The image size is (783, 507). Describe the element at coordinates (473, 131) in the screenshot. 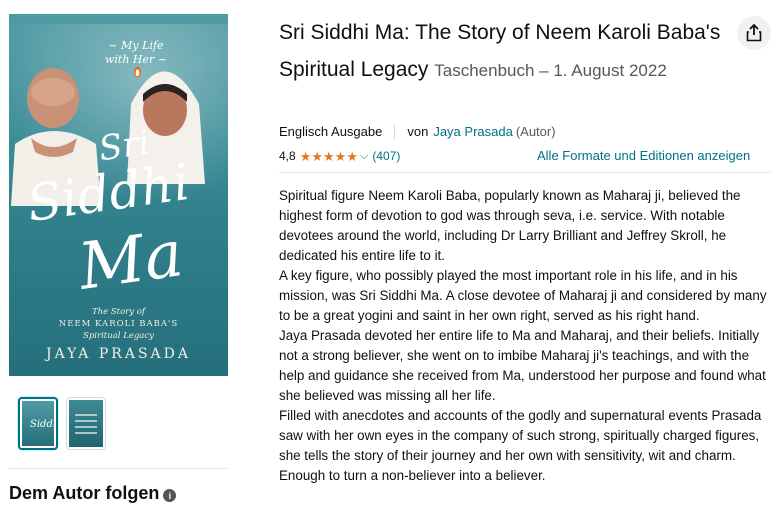

I see `author-link: Jaya Prasada` at that location.